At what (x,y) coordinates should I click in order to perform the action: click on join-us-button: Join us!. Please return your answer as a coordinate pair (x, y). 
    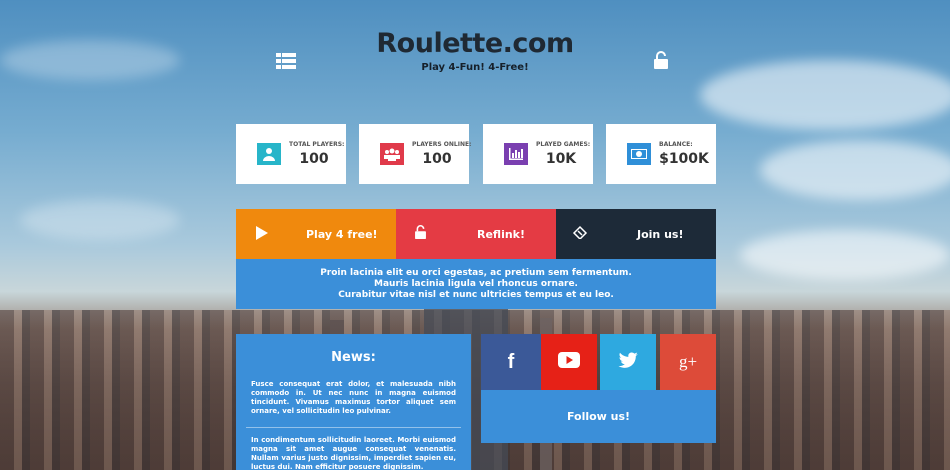
    Looking at the image, I should click on (636, 234).